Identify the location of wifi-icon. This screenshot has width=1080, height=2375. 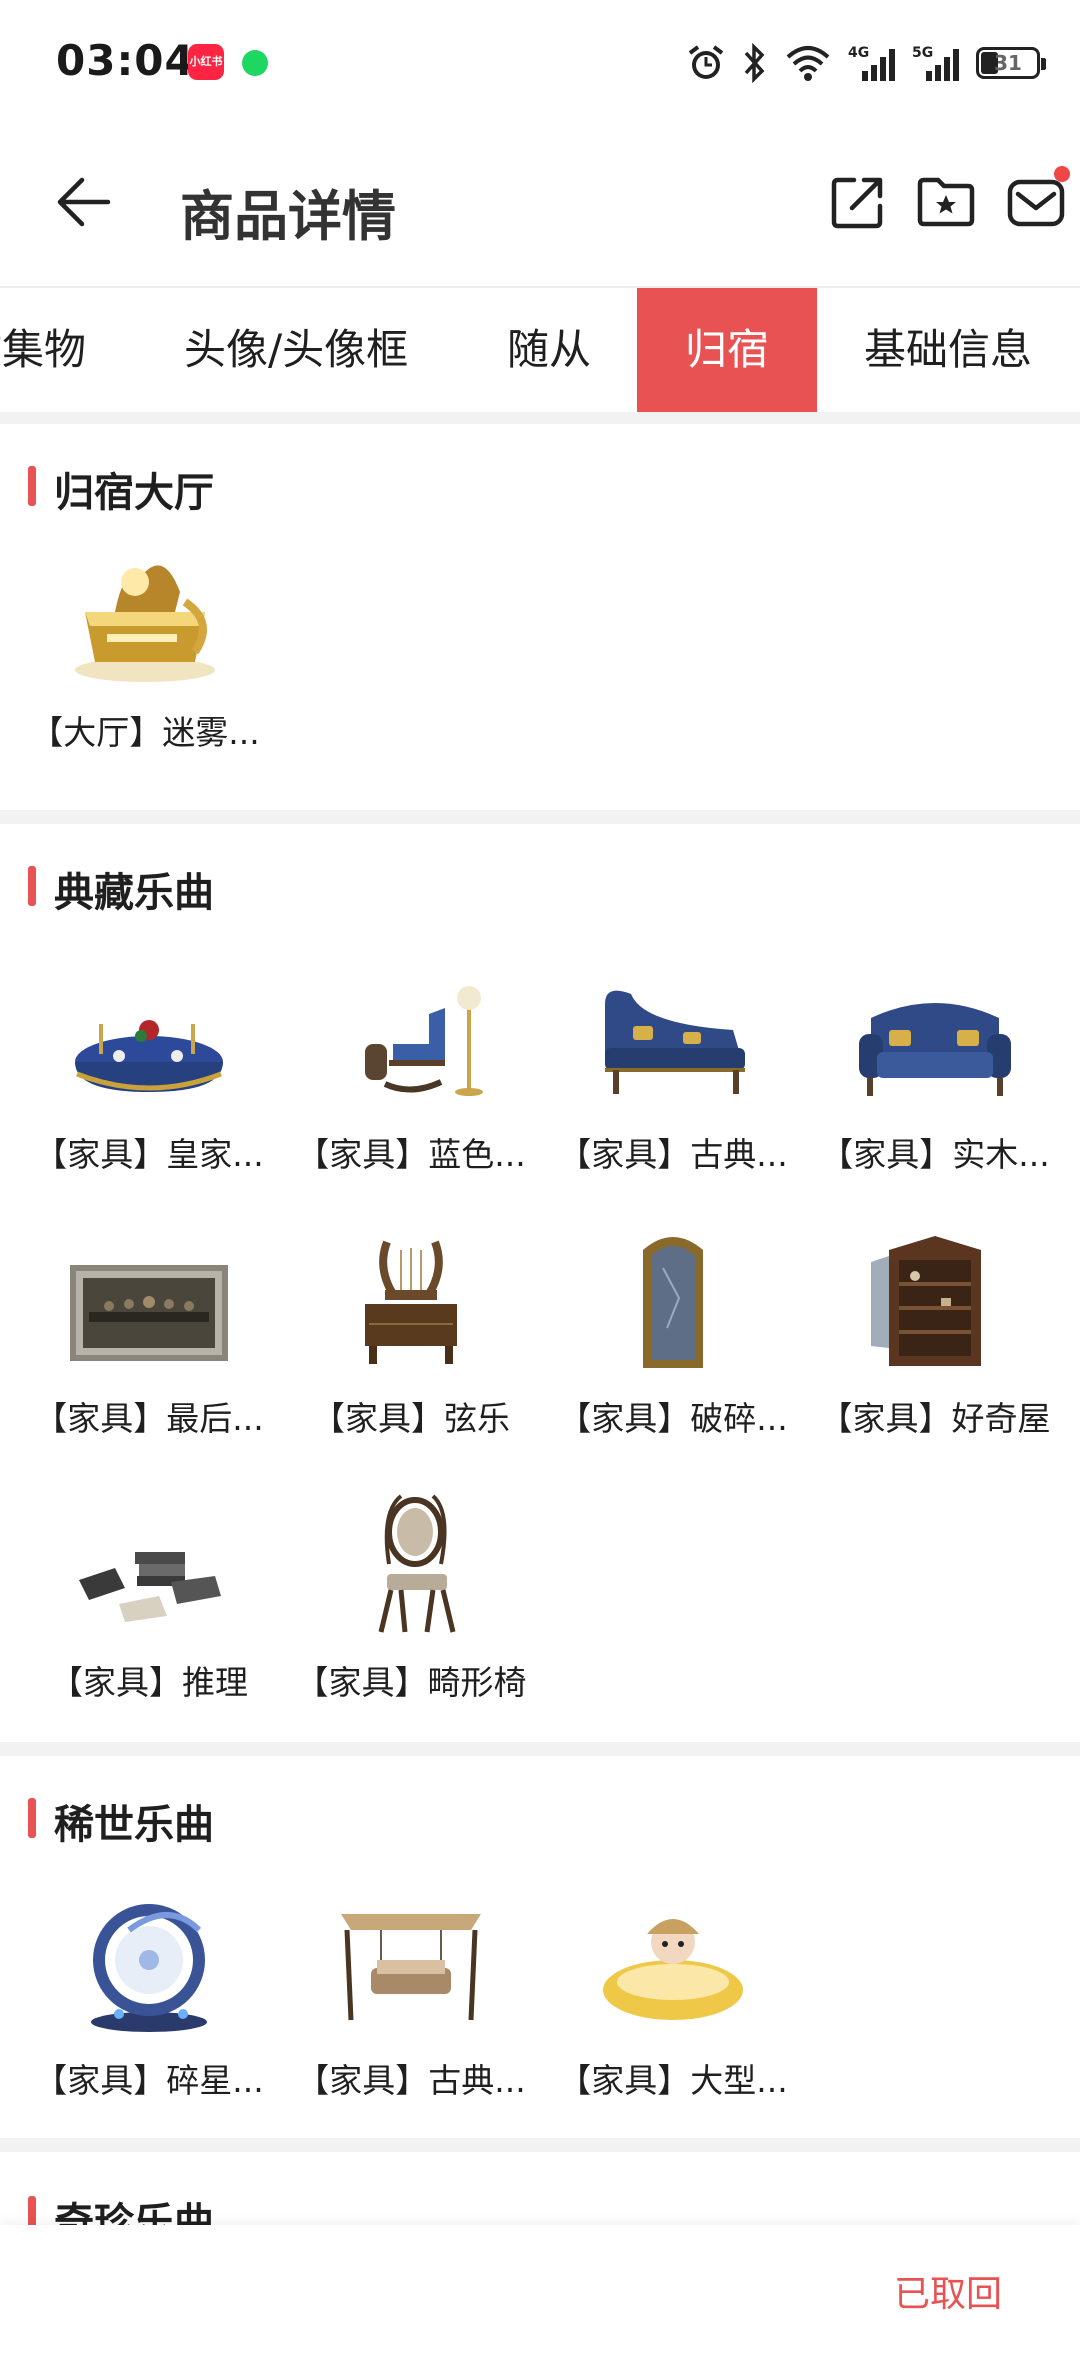
(808, 63).